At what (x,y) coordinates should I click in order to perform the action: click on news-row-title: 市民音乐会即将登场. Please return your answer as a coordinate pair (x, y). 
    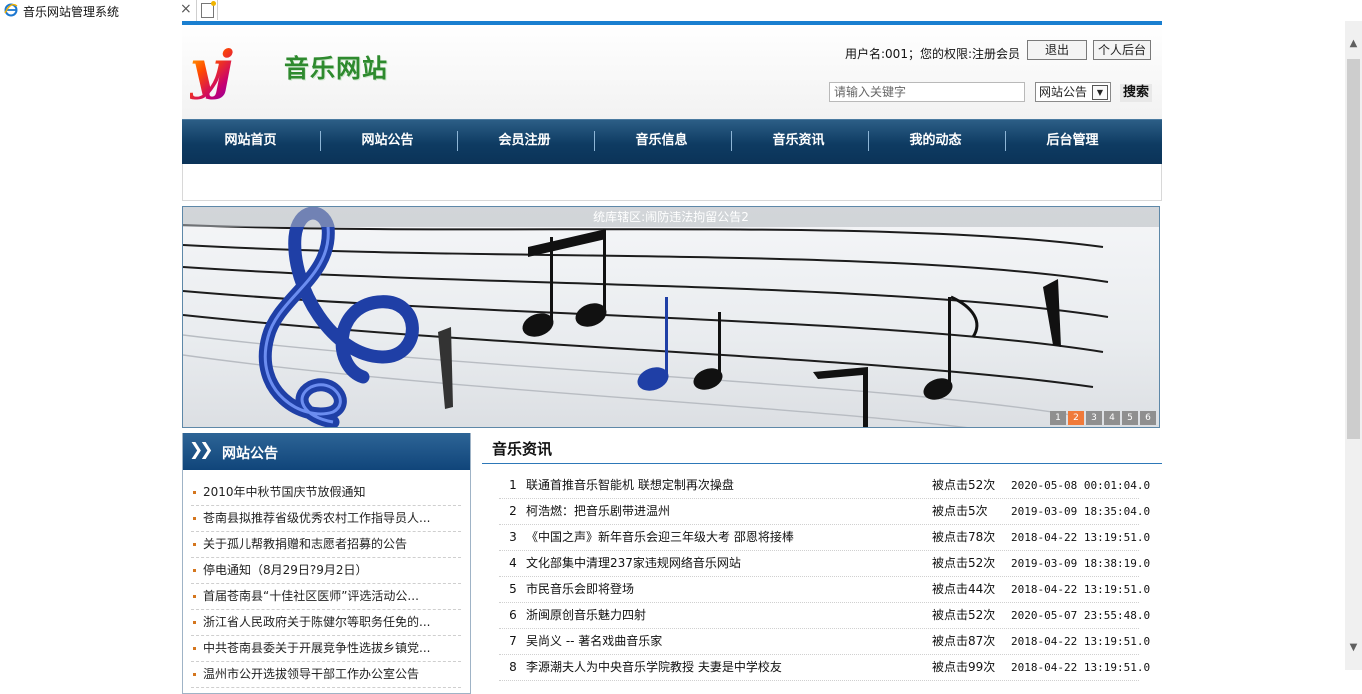
    Looking at the image, I should click on (726, 589).